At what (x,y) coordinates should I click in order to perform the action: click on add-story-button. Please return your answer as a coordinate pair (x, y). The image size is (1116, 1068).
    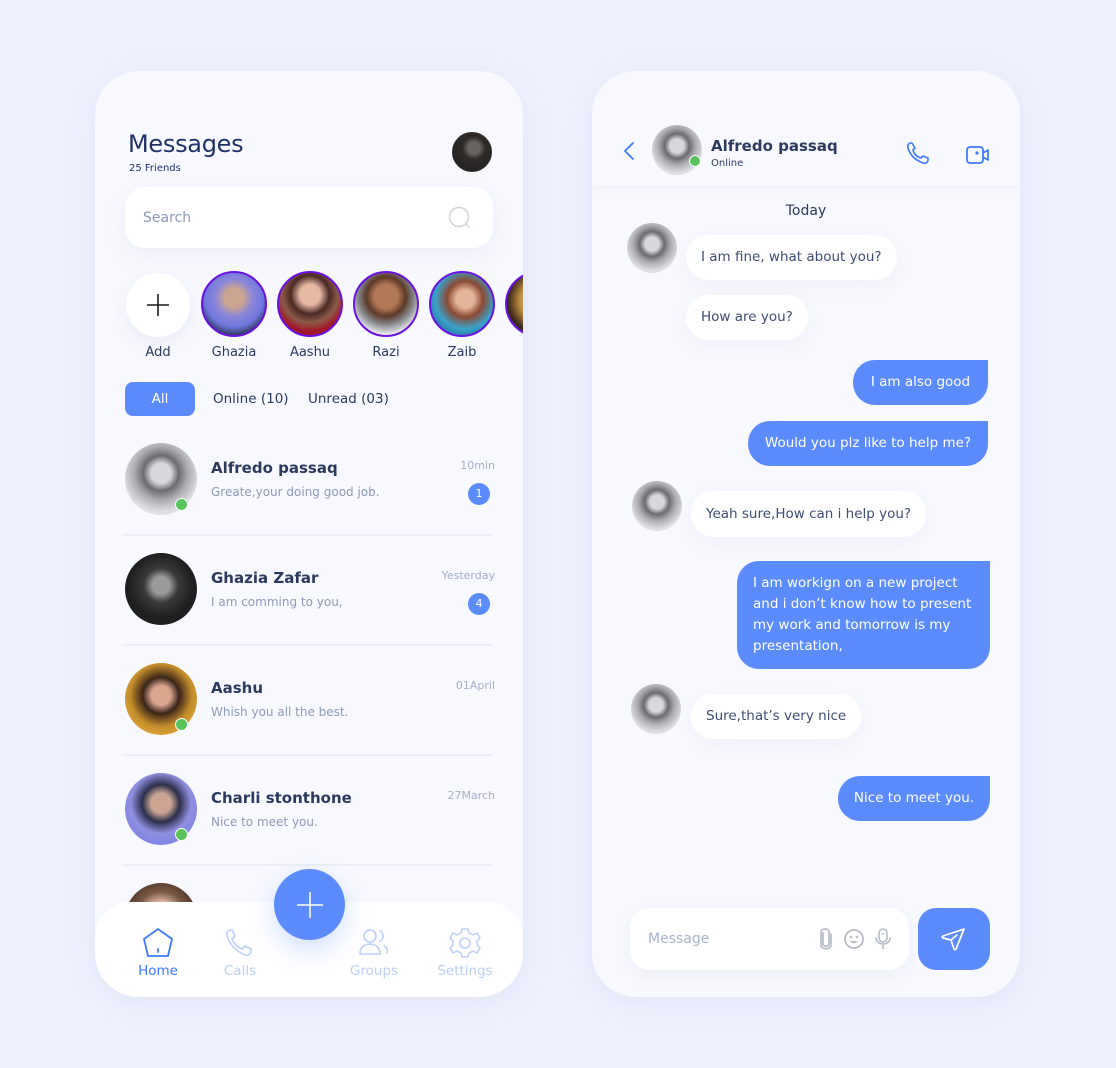
    Looking at the image, I should click on (158, 305).